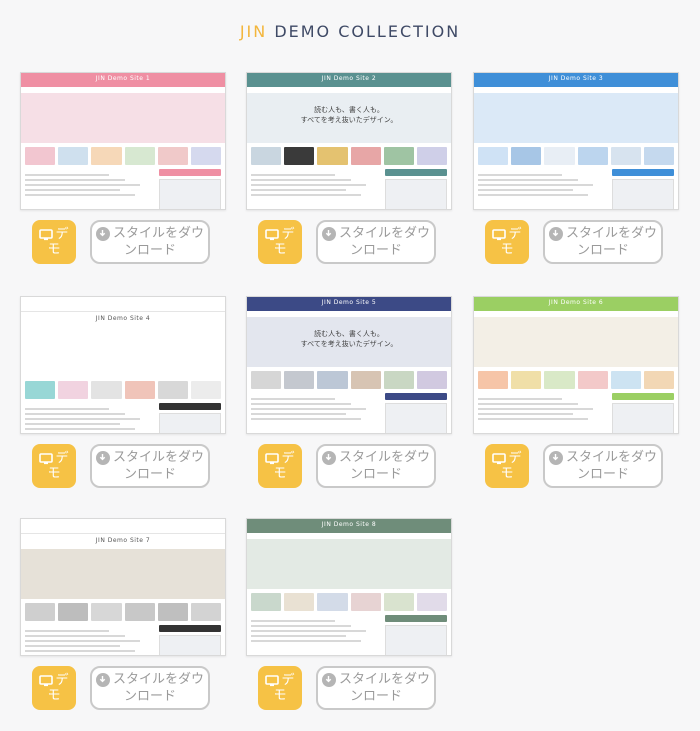 The width and height of the screenshot is (700, 731). I want to click on site-name: JIN Demo Site 6, so click(576, 302).